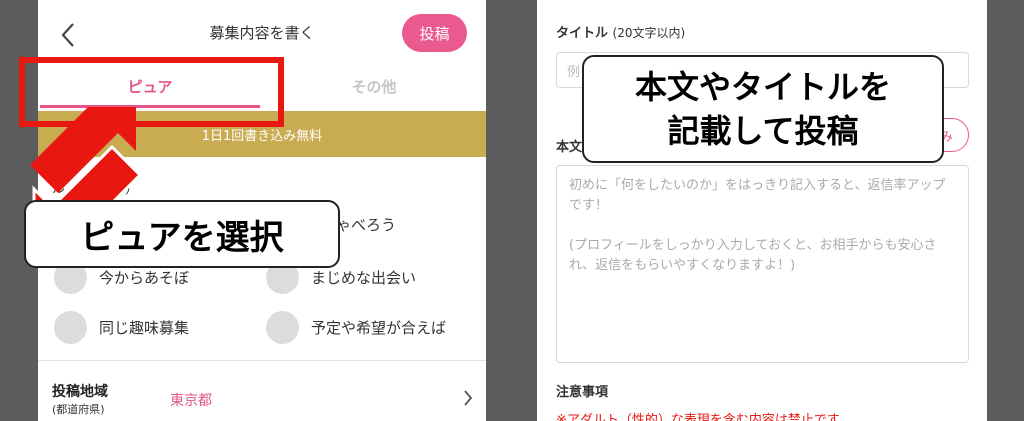 The height and width of the screenshot is (421, 1024). What do you see at coordinates (582, 392) in the screenshot?
I see `notes-label: 注意事項` at bounding box center [582, 392].